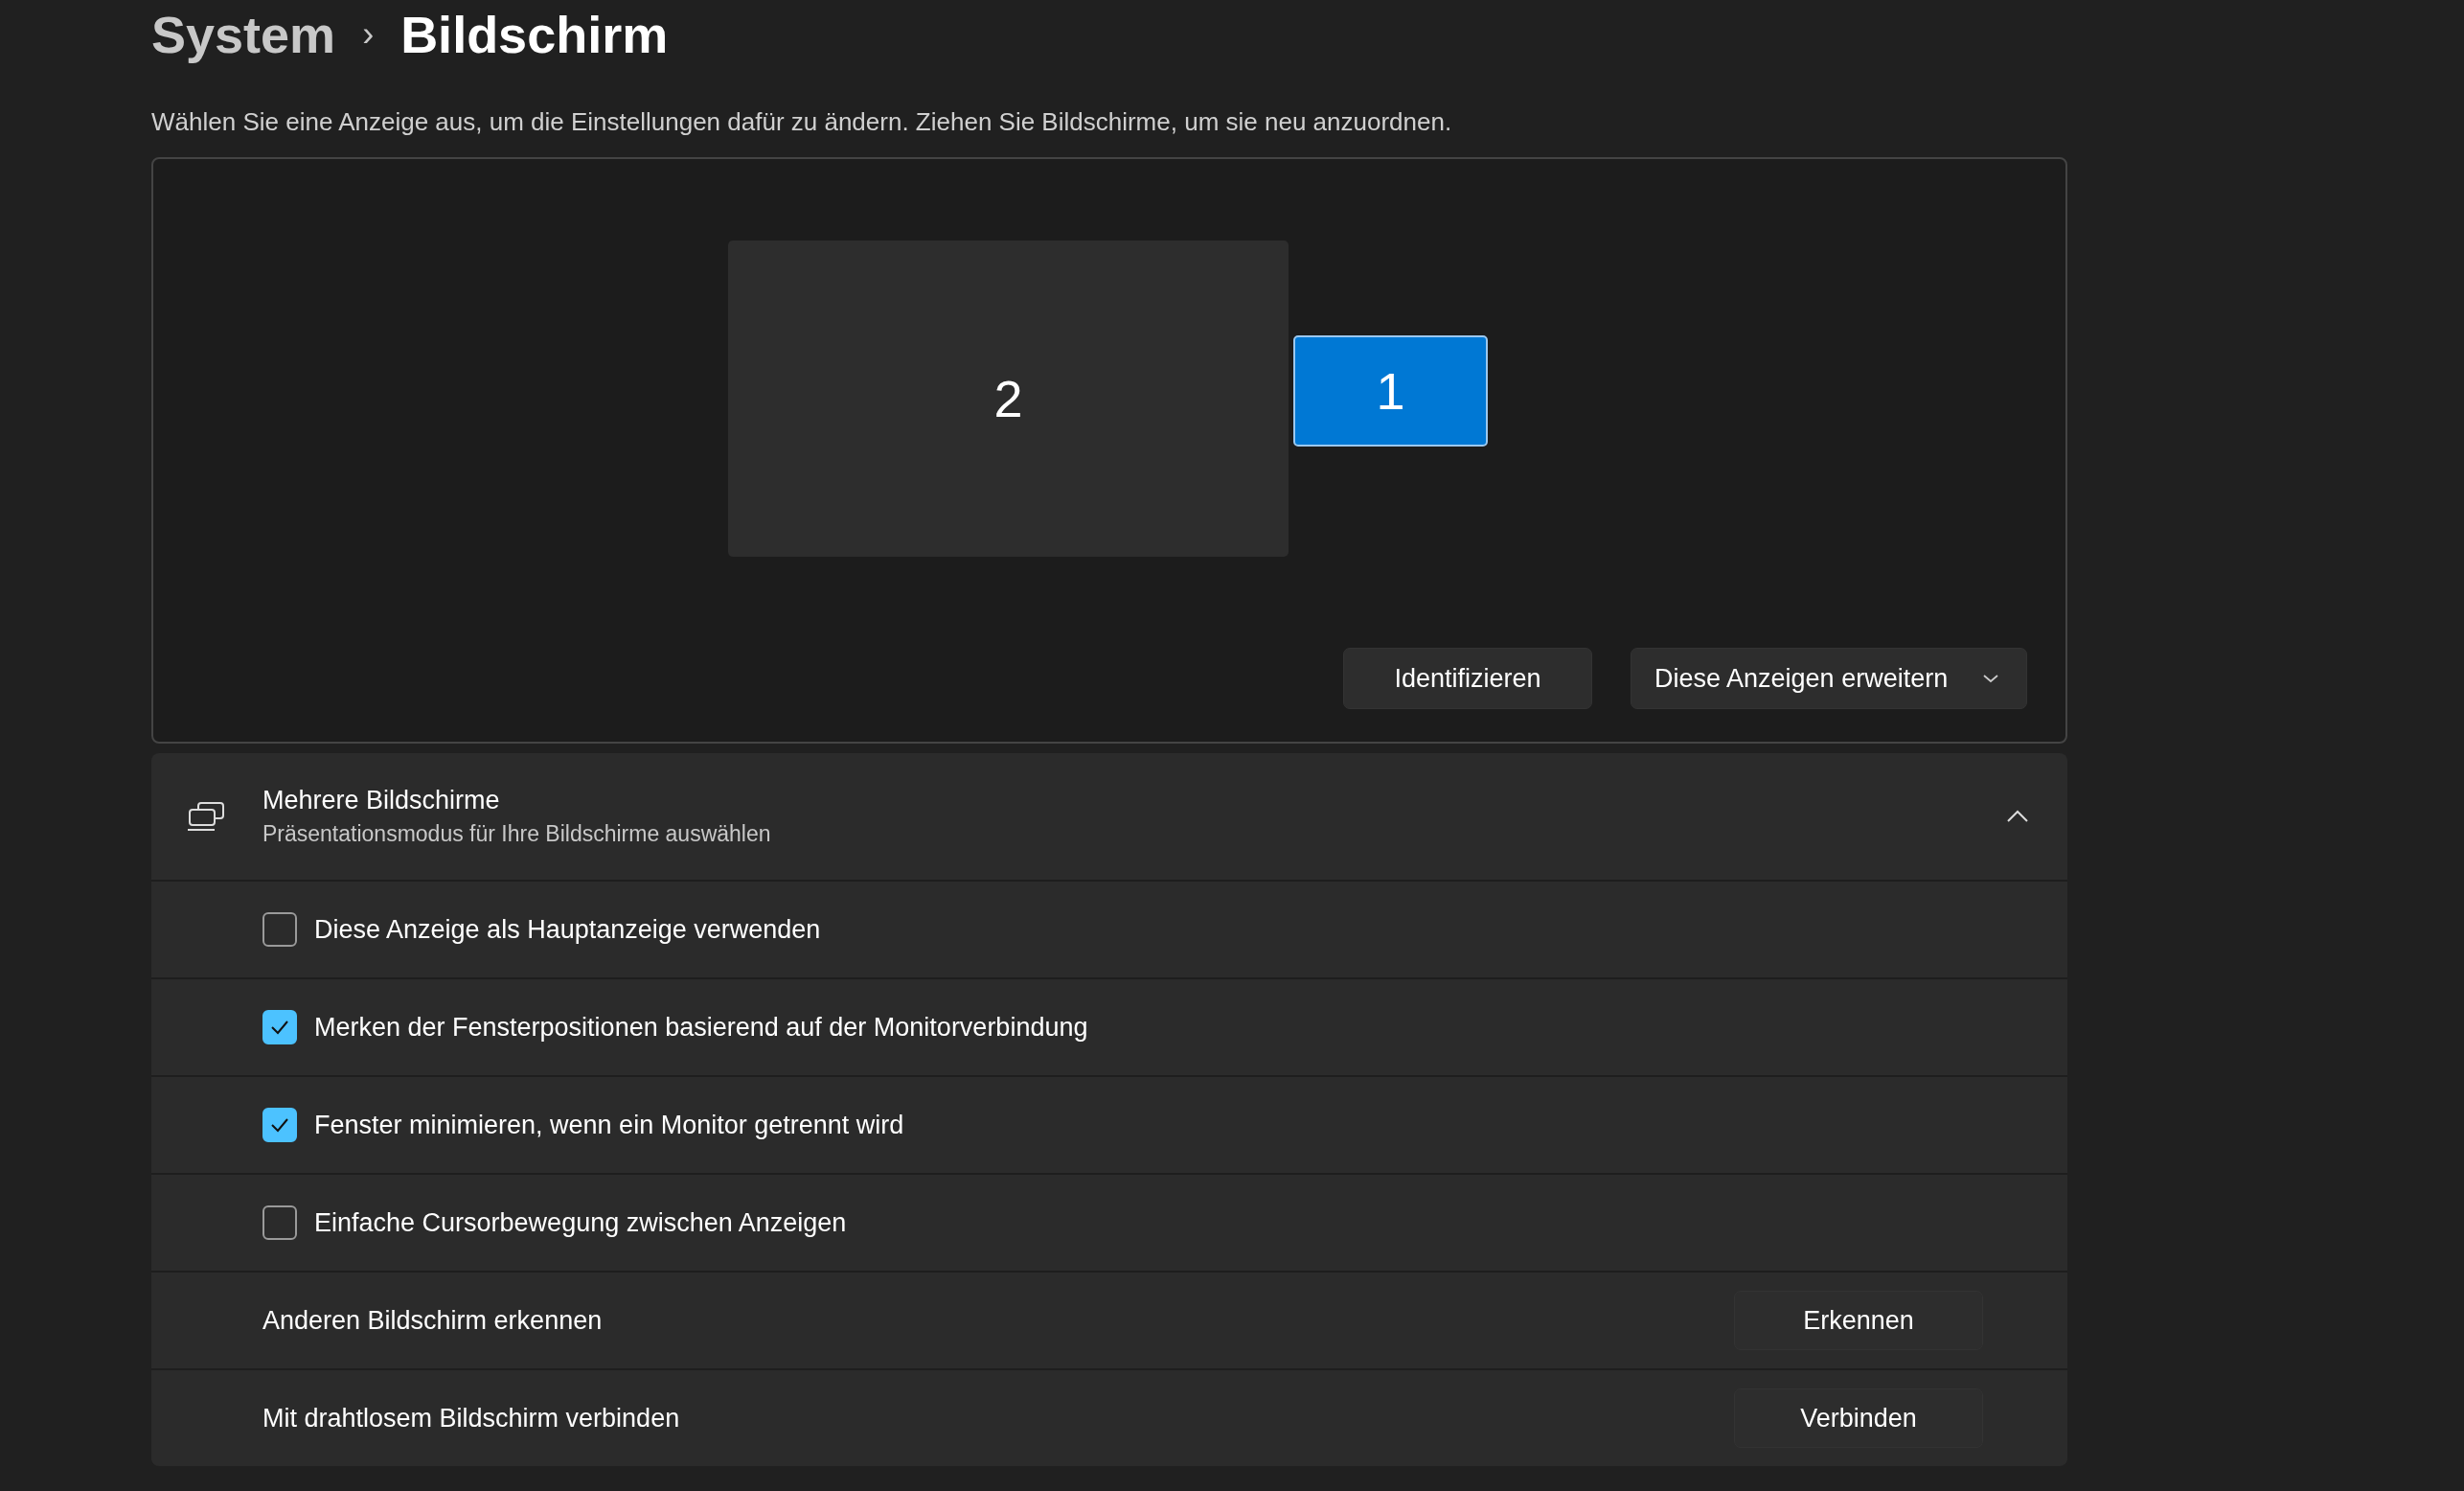  I want to click on action-button: Erkennen, so click(1858, 1320).